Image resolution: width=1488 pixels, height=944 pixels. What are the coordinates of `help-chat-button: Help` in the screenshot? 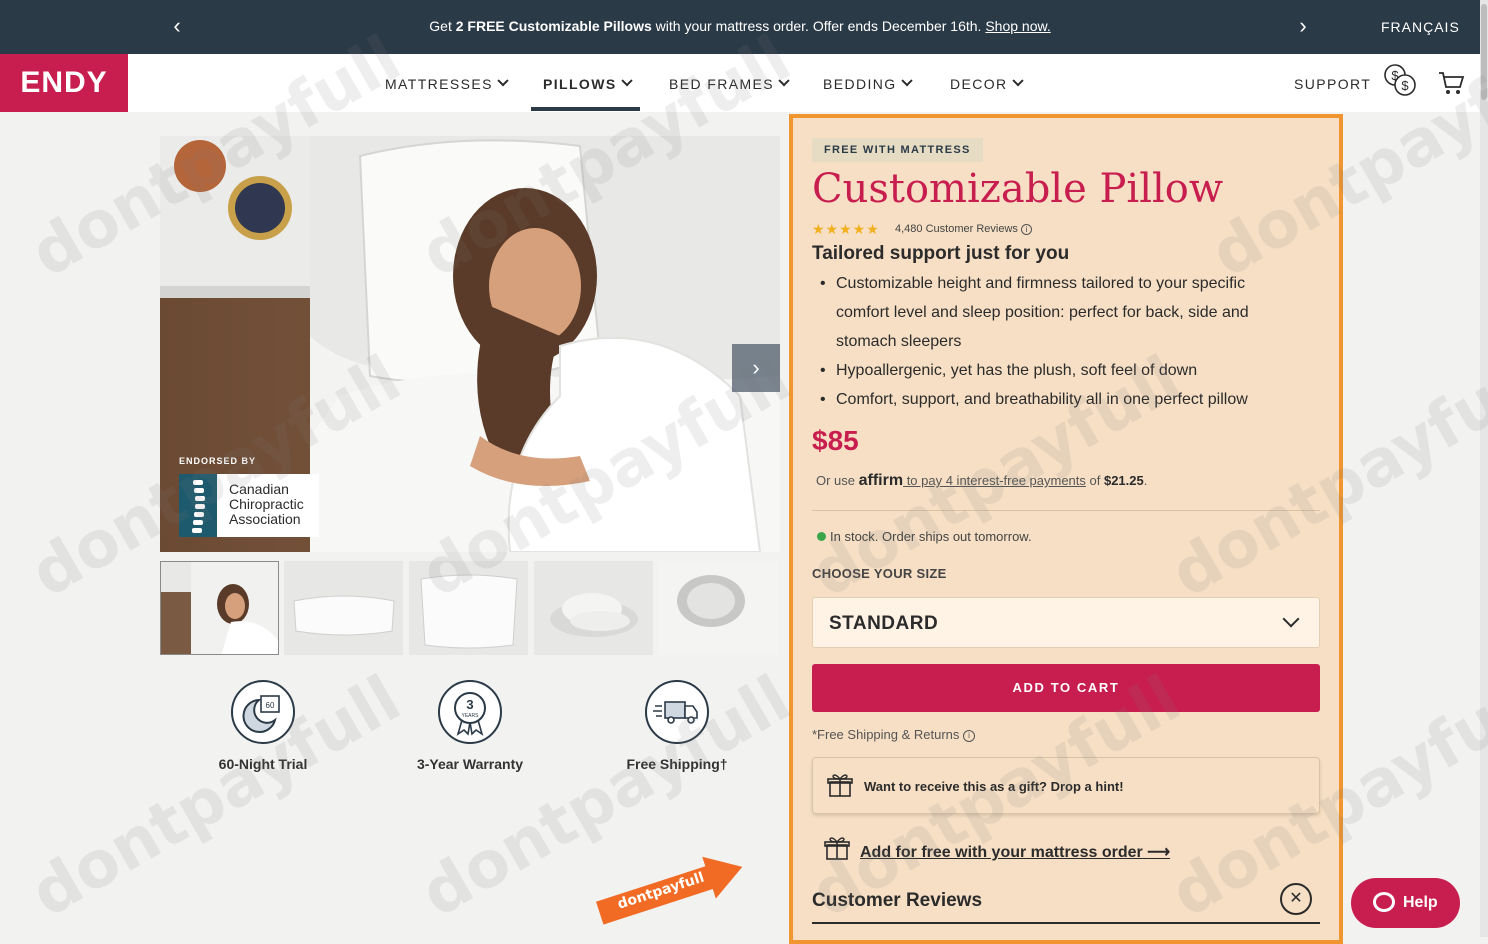 It's located at (1405, 903).